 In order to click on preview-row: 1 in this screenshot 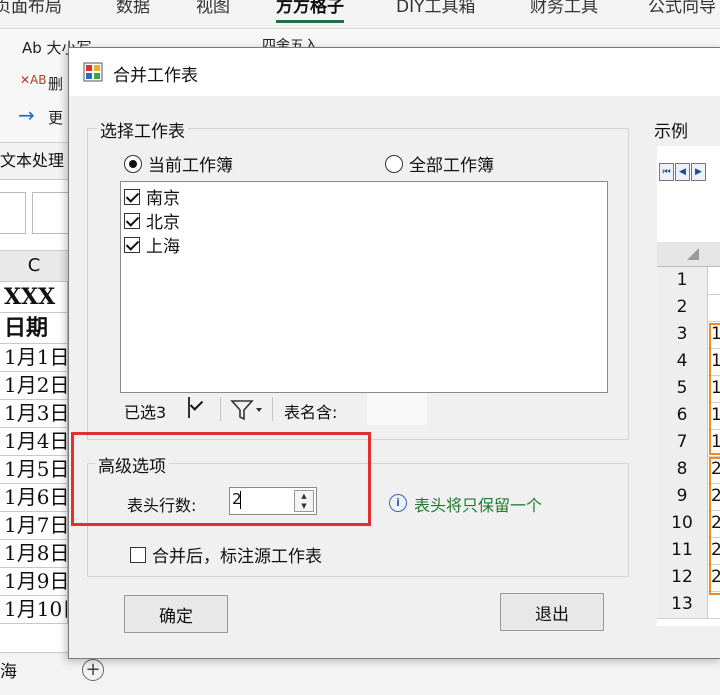, I will do `click(688, 281)`.